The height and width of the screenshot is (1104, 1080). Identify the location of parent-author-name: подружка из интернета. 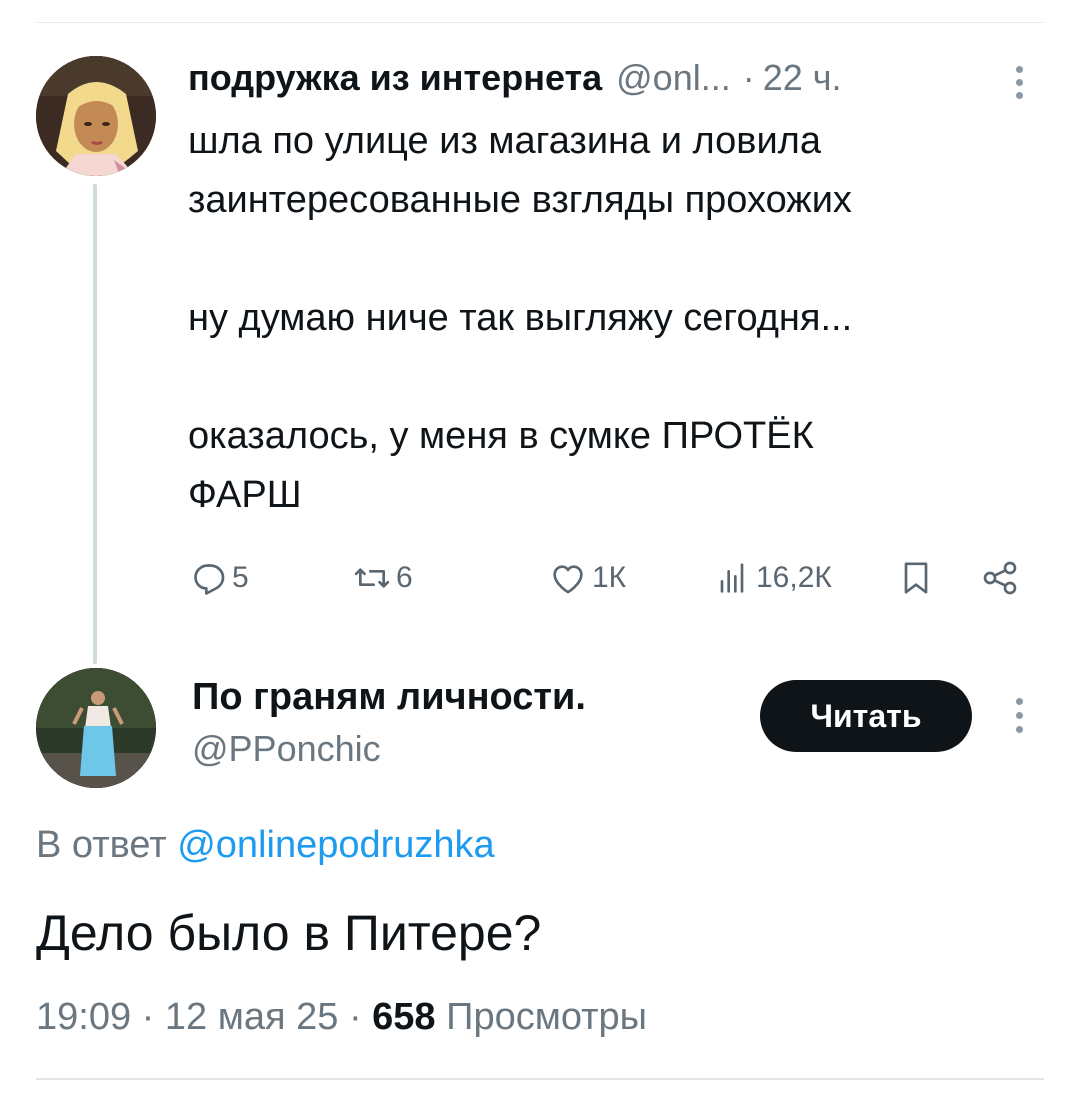
(395, 78).